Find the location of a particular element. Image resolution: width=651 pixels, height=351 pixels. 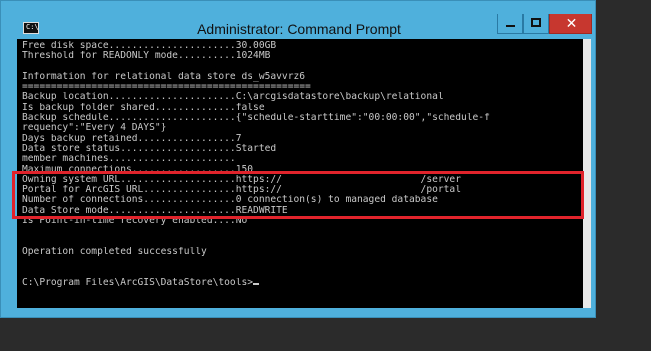

console-line: requency":"Every 4 DAYS"} is located at coordinates (94, 128).